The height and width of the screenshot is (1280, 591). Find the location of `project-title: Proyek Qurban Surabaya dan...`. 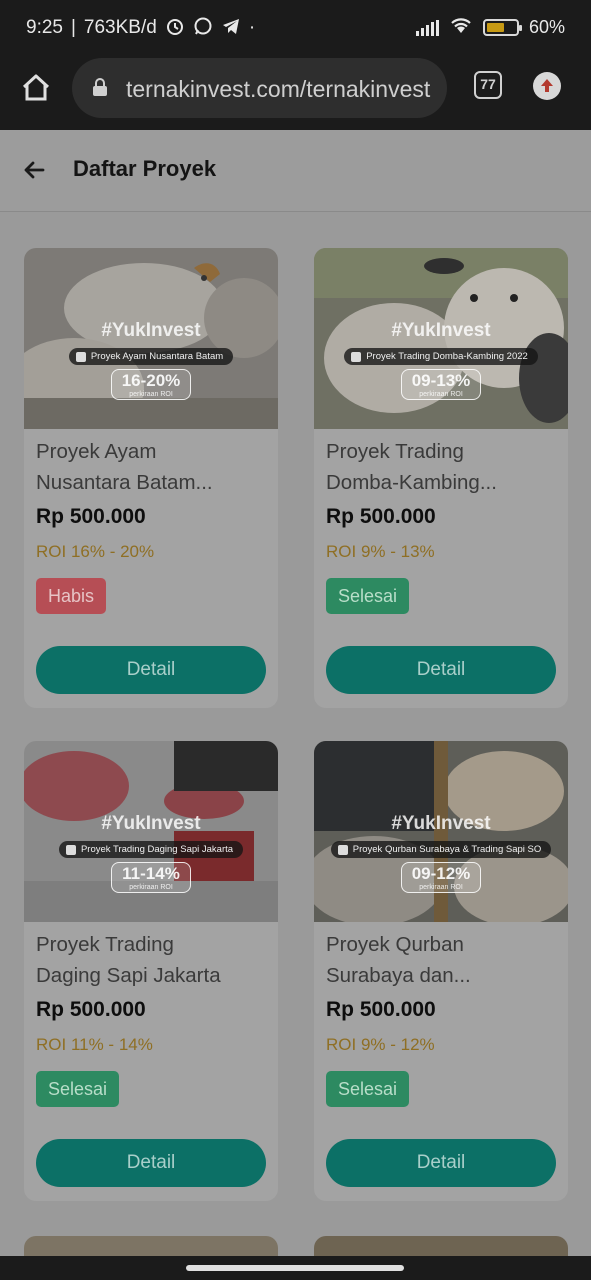

project-title: Proyek Qurban Surabaya dan... is located at coordinates (442, 960).